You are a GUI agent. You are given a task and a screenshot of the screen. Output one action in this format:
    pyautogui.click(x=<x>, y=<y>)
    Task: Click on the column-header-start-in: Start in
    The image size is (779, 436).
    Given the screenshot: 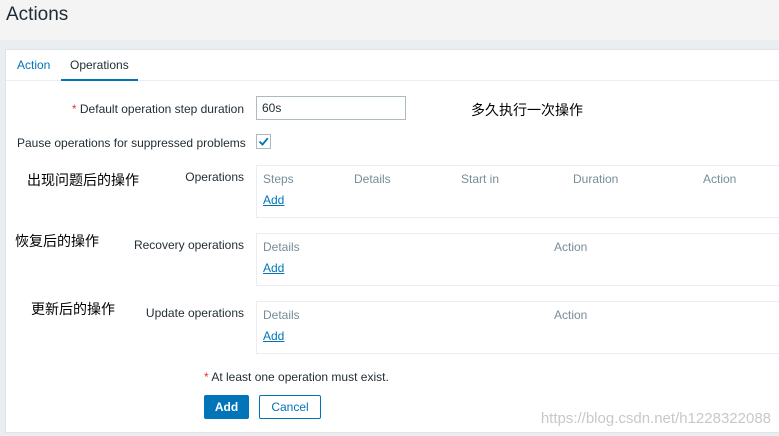 What is the action you would take?
    pyautogui.click(x=480, y=179)
    